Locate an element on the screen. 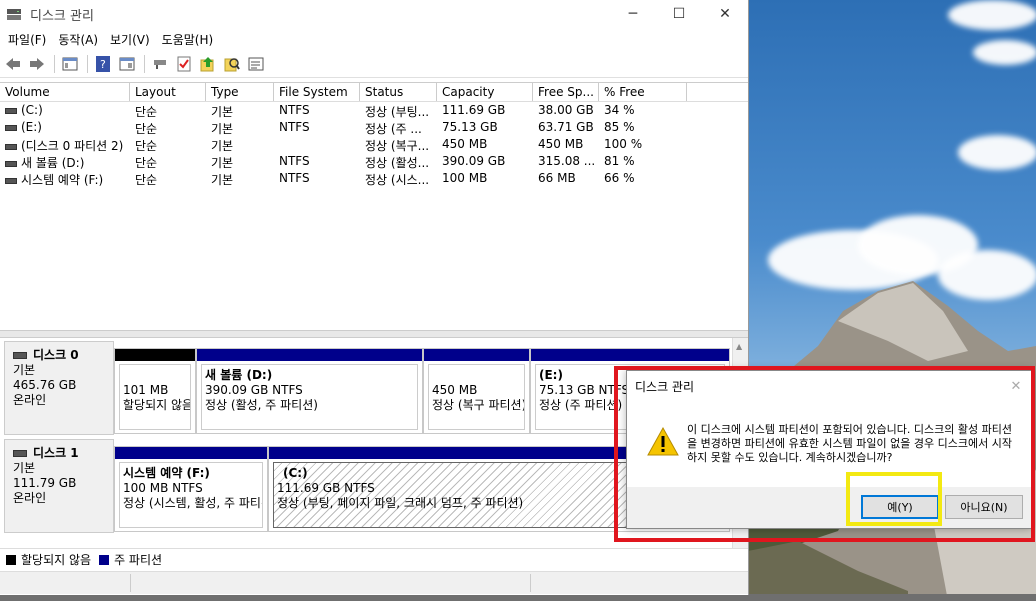  volume-percent-free: 34 % is located at coordinates (619, 110).